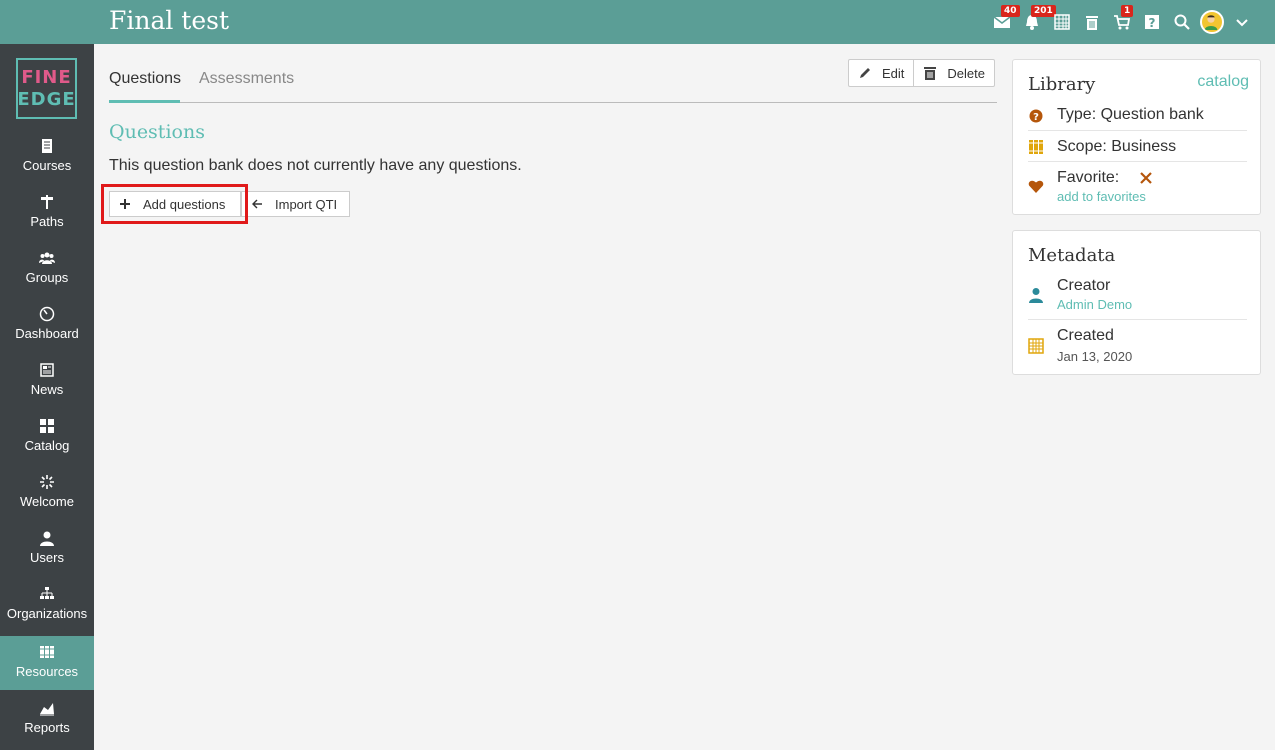 Image resolution: width=1275 pixels, height=750 pixels. I want to click on library-favorite-label: Favorite:, so click(1088, 177).